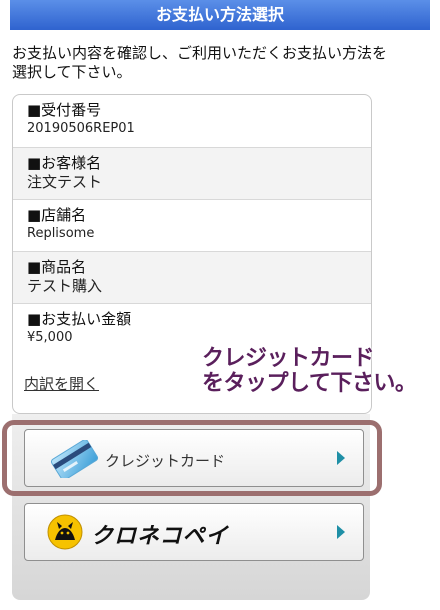 The image size is (440, 610). I want to click on tap-instruction-line-1: クレジットカード, so click(288, 358).